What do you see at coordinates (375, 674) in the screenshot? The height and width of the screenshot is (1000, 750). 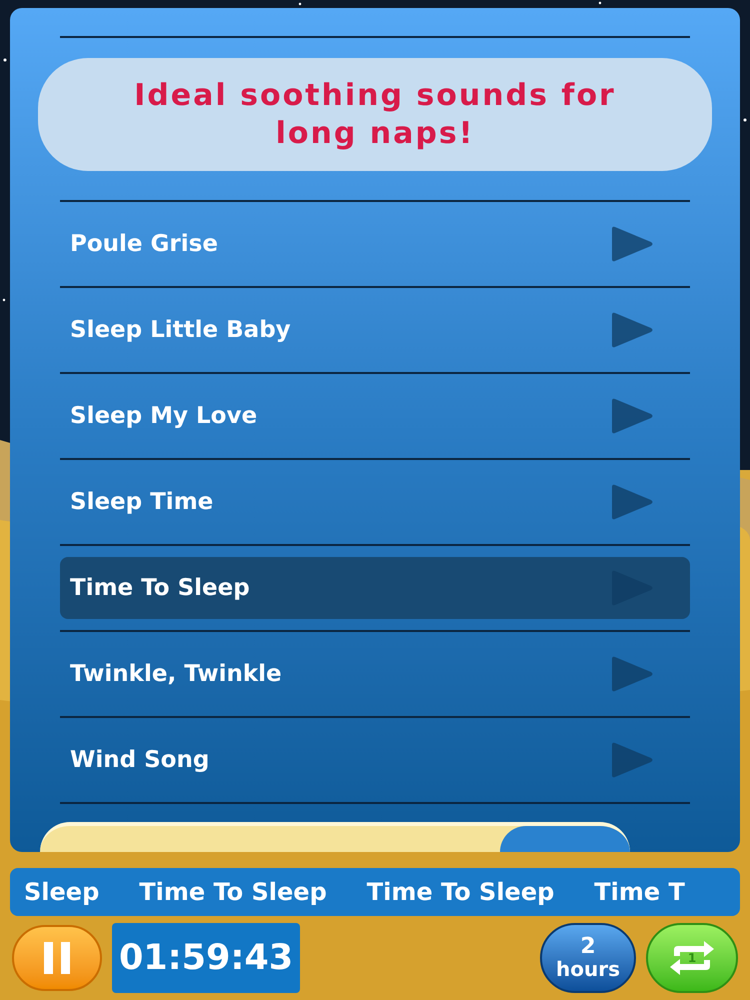 I see `song-row: Twinkle, Twinkle` at bounding box center [375, 674].